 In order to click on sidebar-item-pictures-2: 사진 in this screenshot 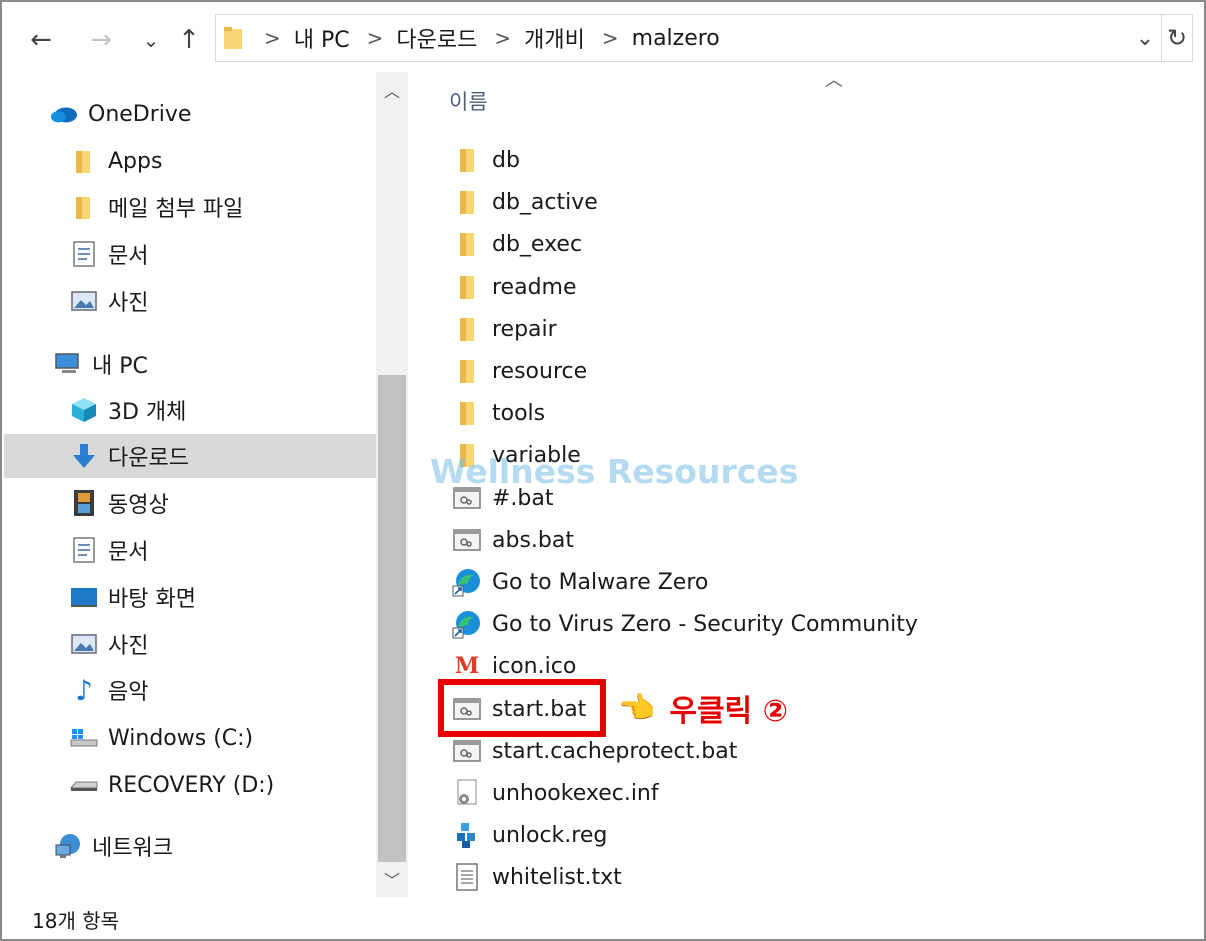, I will do `click(109, 644)`.